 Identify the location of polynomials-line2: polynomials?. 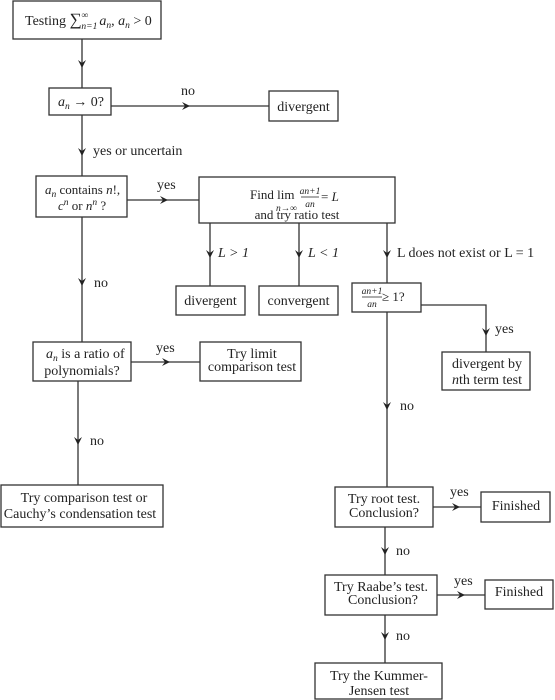
(81, 371).